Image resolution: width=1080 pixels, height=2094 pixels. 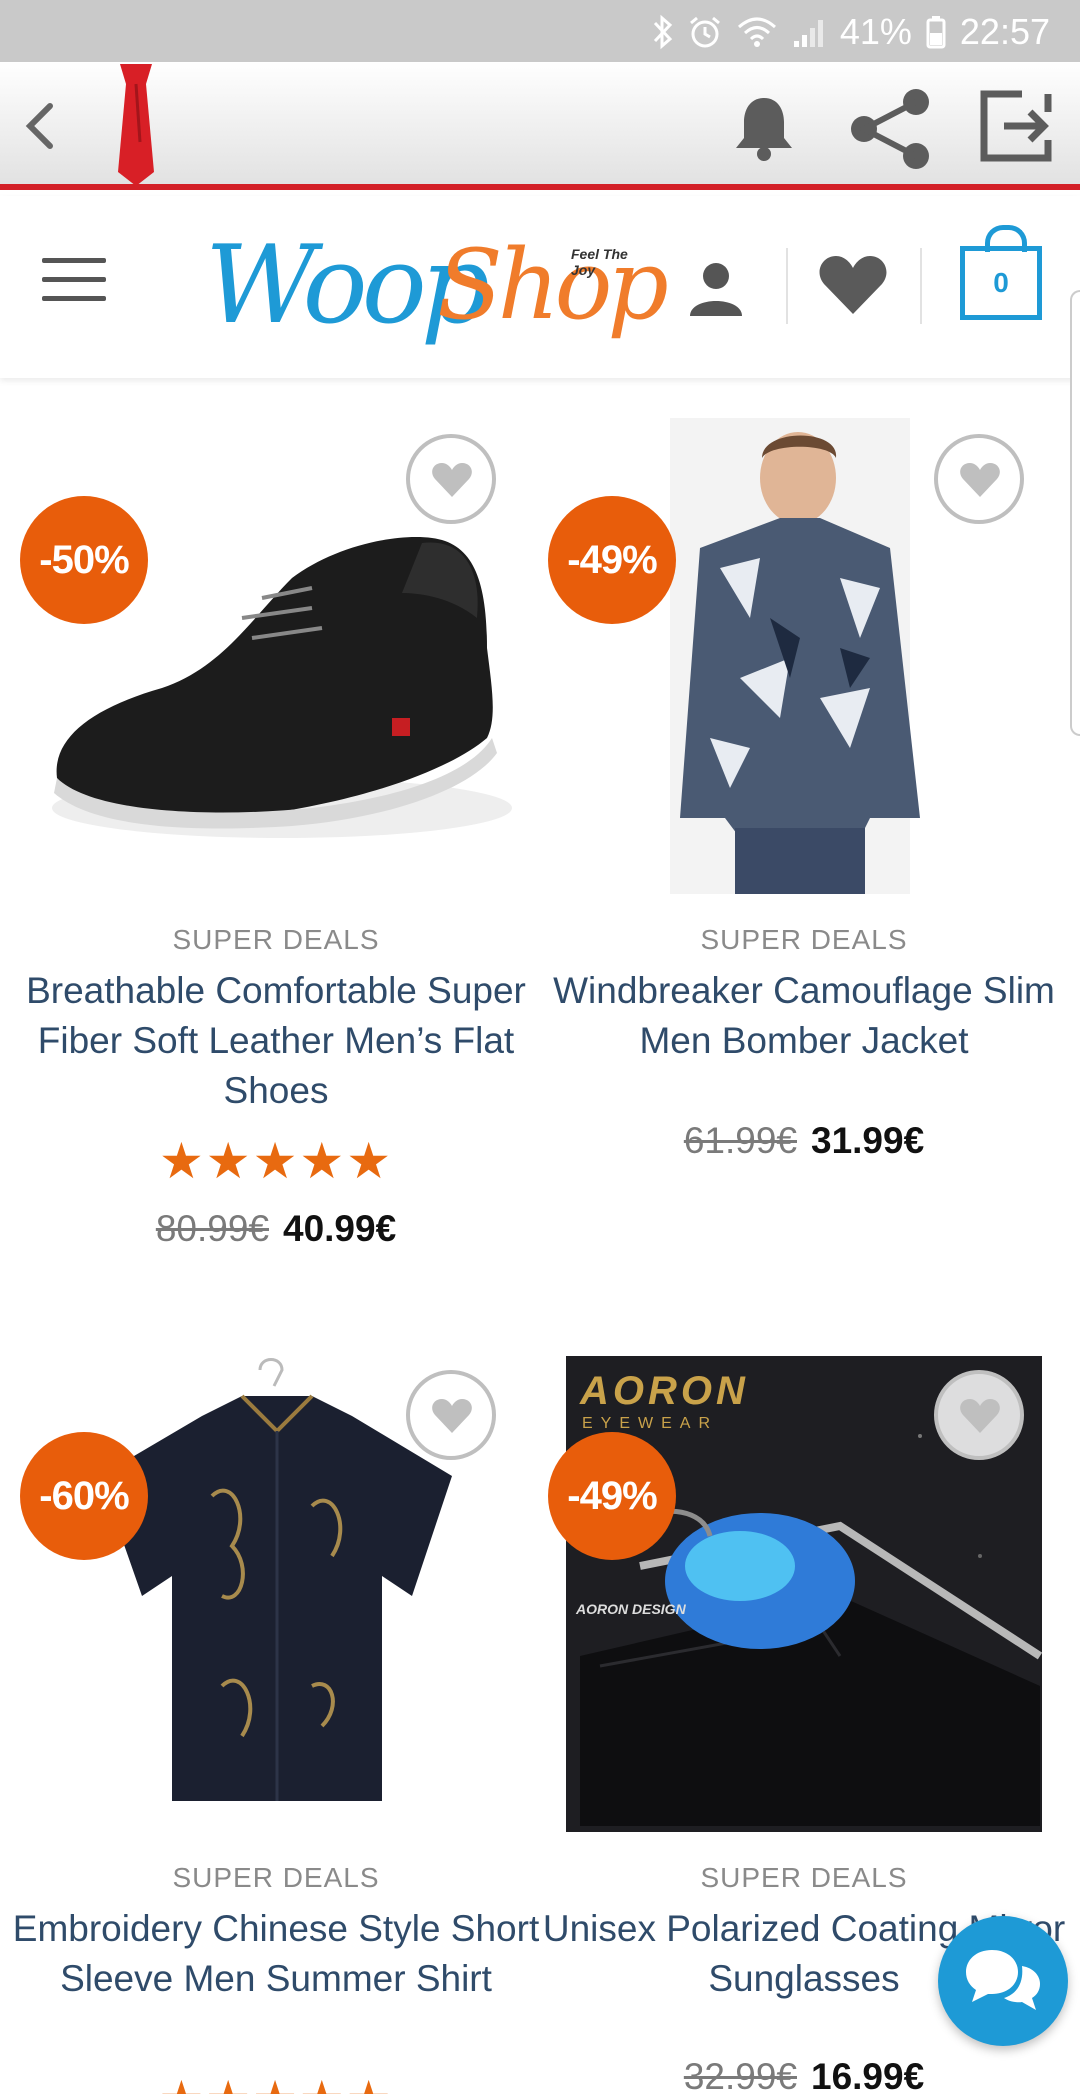 I want to click on cart-button: 0, so click(x=1001, y=272).